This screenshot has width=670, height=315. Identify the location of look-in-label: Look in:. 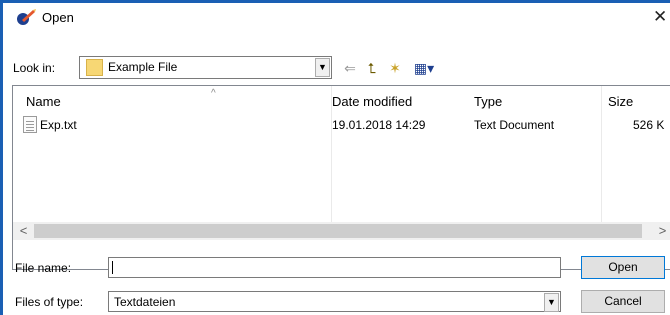
(34, 68).